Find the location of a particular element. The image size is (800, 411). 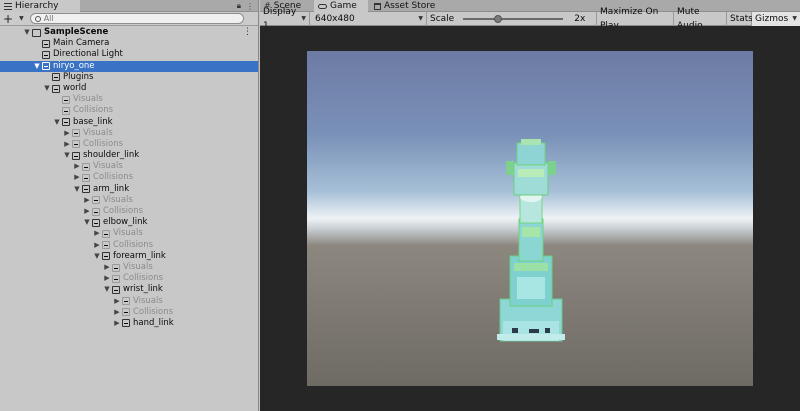

hierarchy-row-hand-link: ▶ hand_link is located at coordinates (129, 323).